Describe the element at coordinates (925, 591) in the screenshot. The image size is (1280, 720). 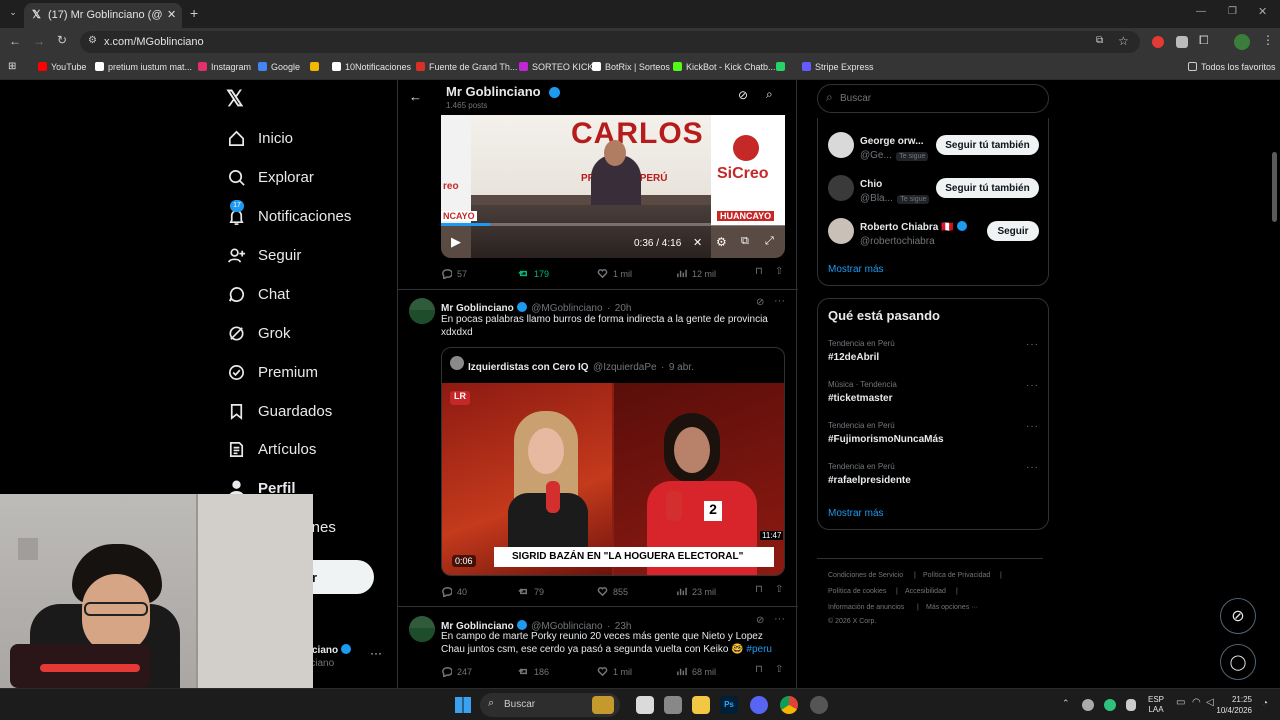
I see `footer-accessibility: Accesibilidad` at that location.